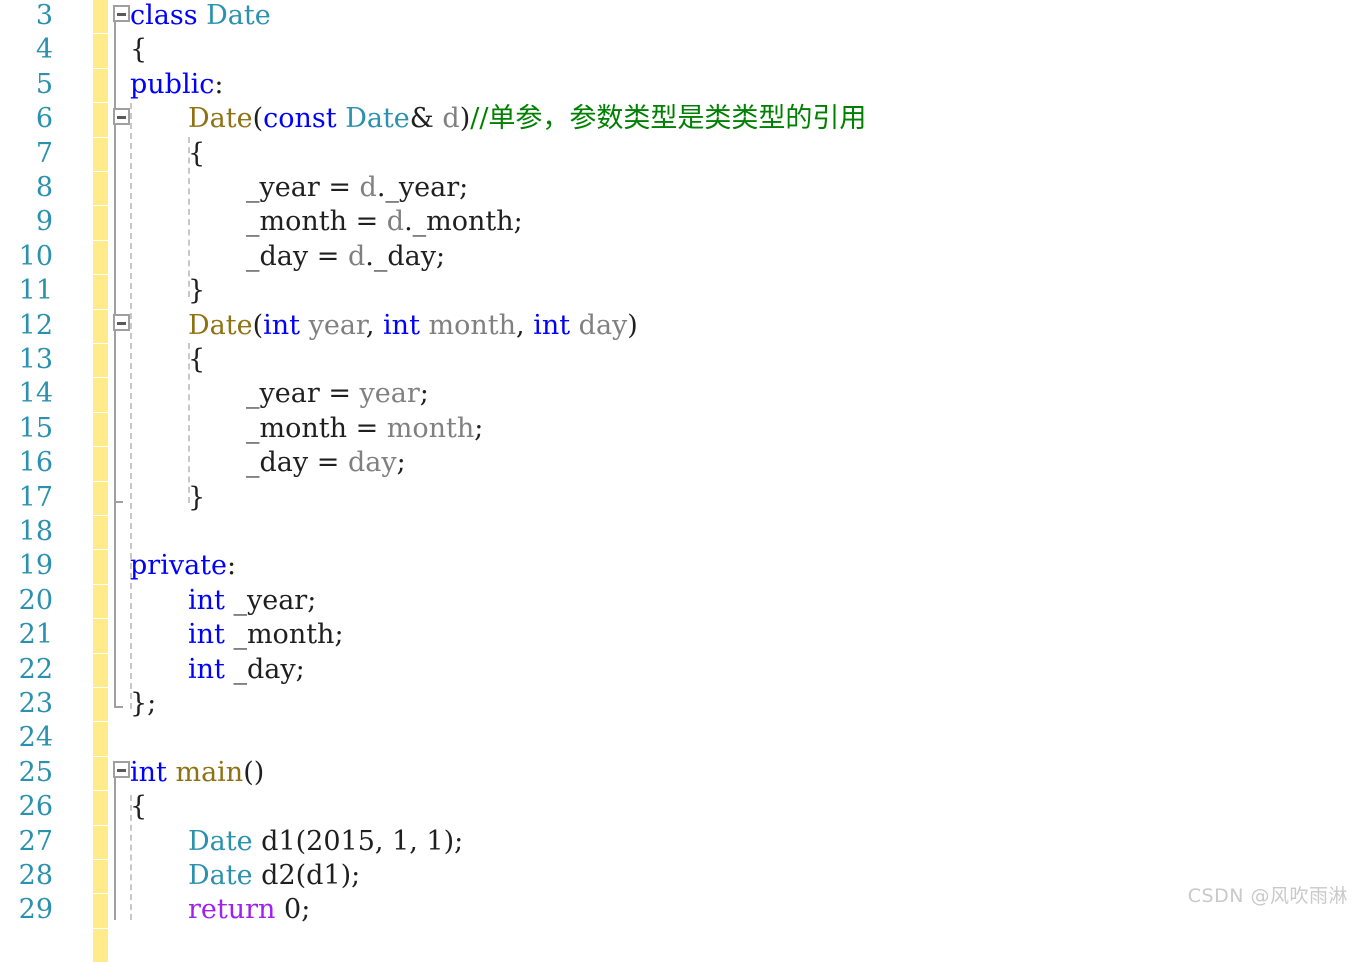 Image resolution: width=1362 pixels, height=962 pixels. What do you see at coordinates (735, 842) in the screenshot?
I see `code-line: Date d1(2015, 1, 1);` at bounding box center [735, 842].